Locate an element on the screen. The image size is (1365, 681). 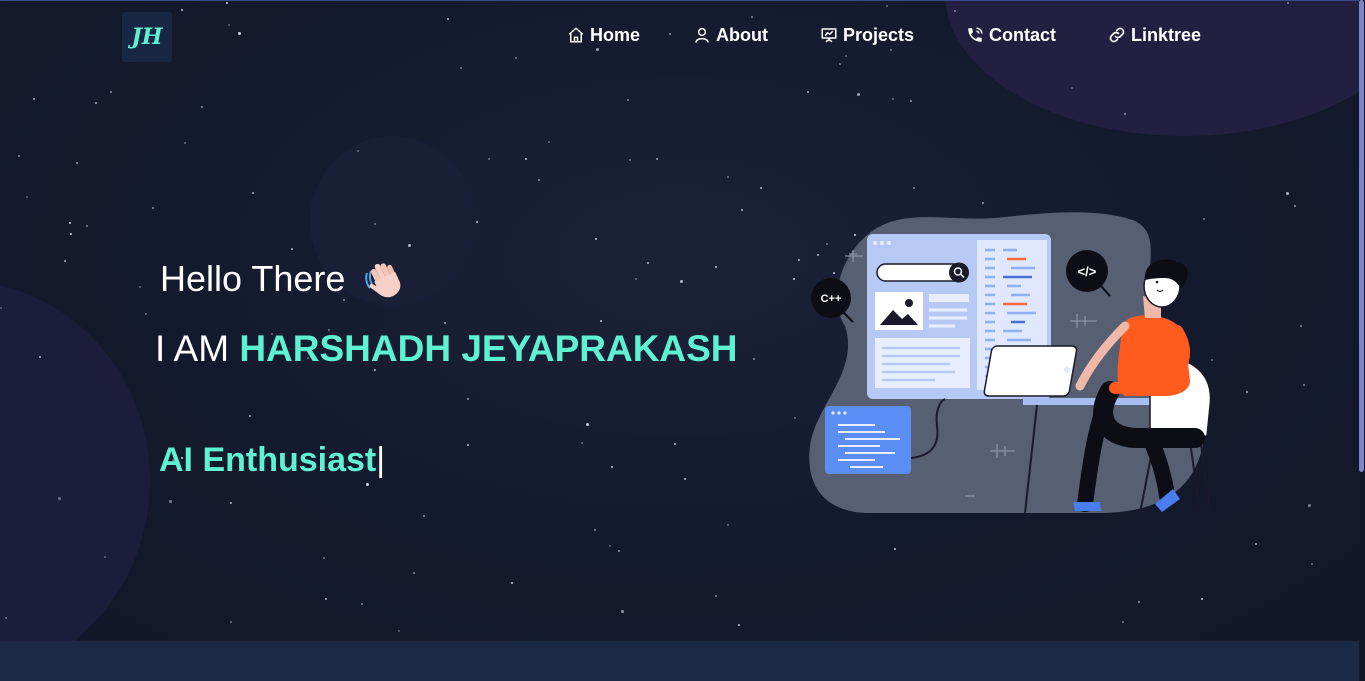
code-badge-text: </> is located at coordinates (1087, 271).